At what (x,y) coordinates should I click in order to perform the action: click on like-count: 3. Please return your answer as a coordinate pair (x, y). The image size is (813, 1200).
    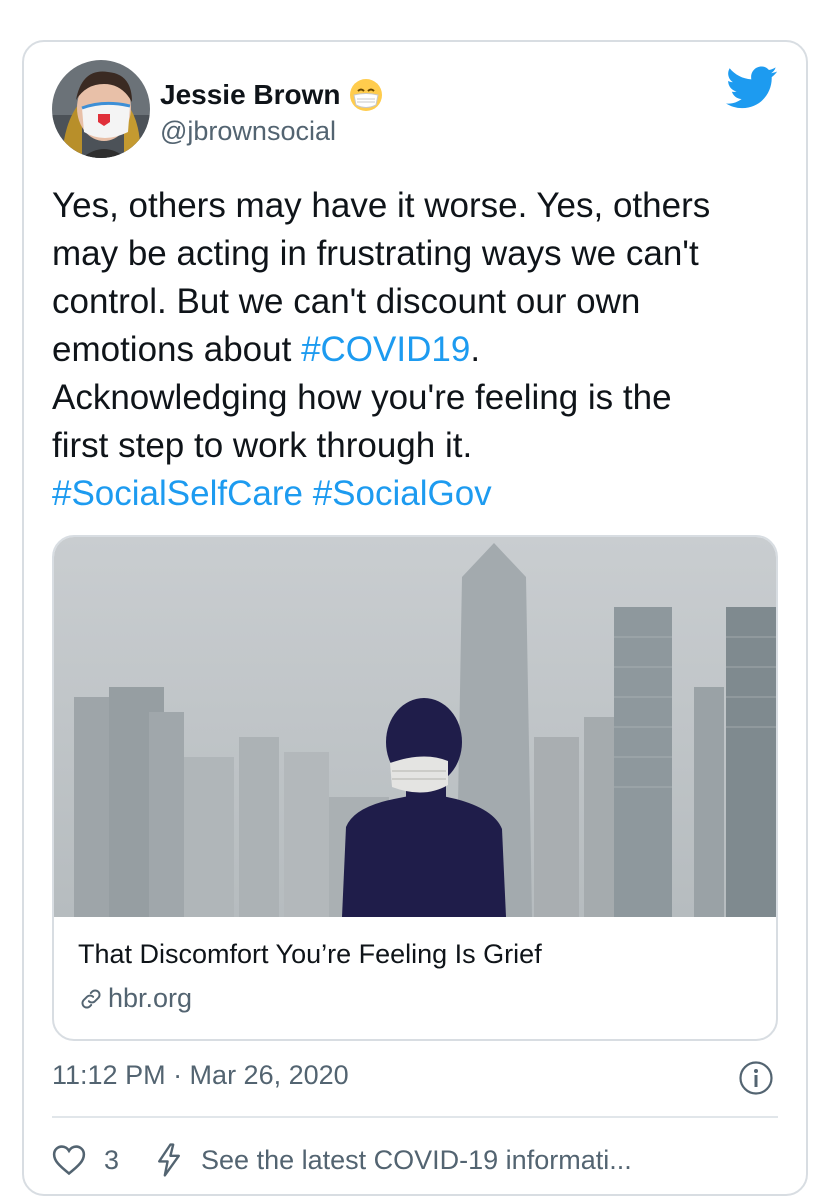
    Looking at the image, I should click on (112, 1159).